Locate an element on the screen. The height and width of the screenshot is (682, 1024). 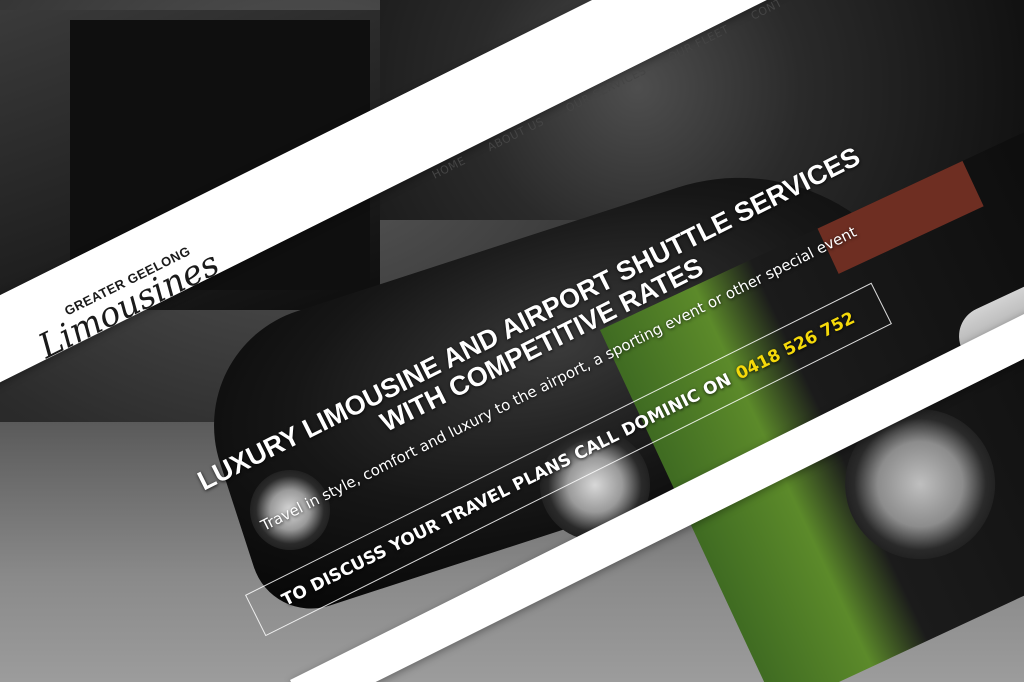
nav-item-about-us: About Us is located at coordinates (515, 134).